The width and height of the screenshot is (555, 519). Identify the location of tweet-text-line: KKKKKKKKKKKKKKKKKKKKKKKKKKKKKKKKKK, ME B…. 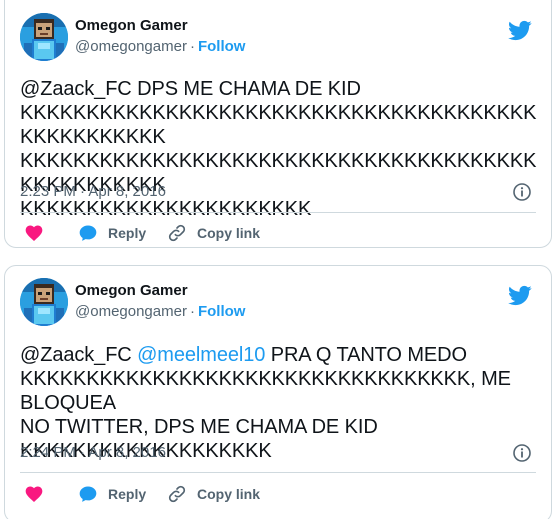
(265, 391).